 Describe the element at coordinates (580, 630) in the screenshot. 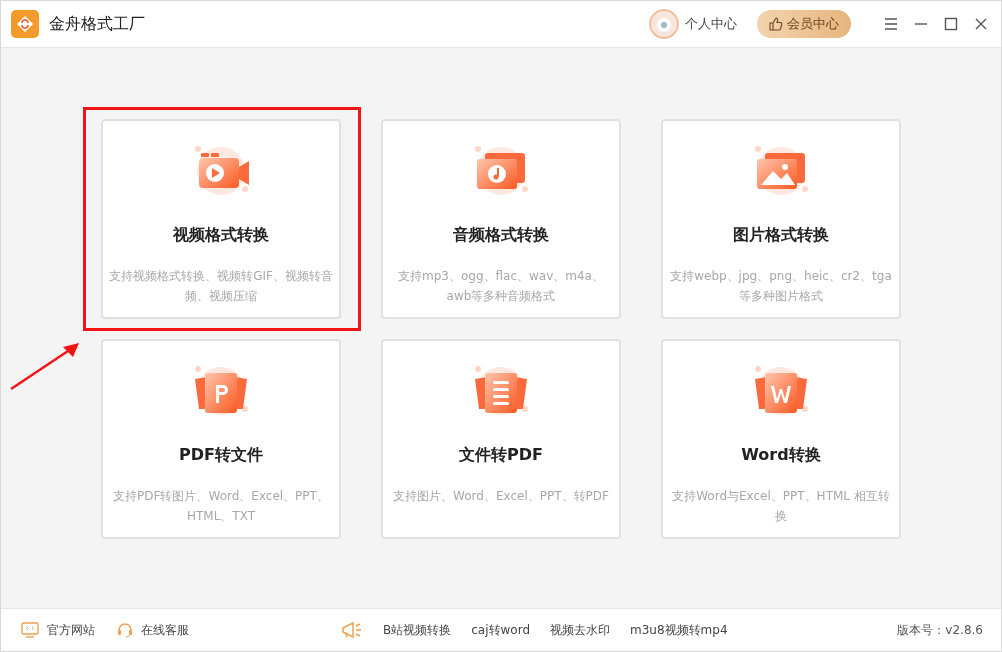

I see `promo-link: 视频去水印` at that location.